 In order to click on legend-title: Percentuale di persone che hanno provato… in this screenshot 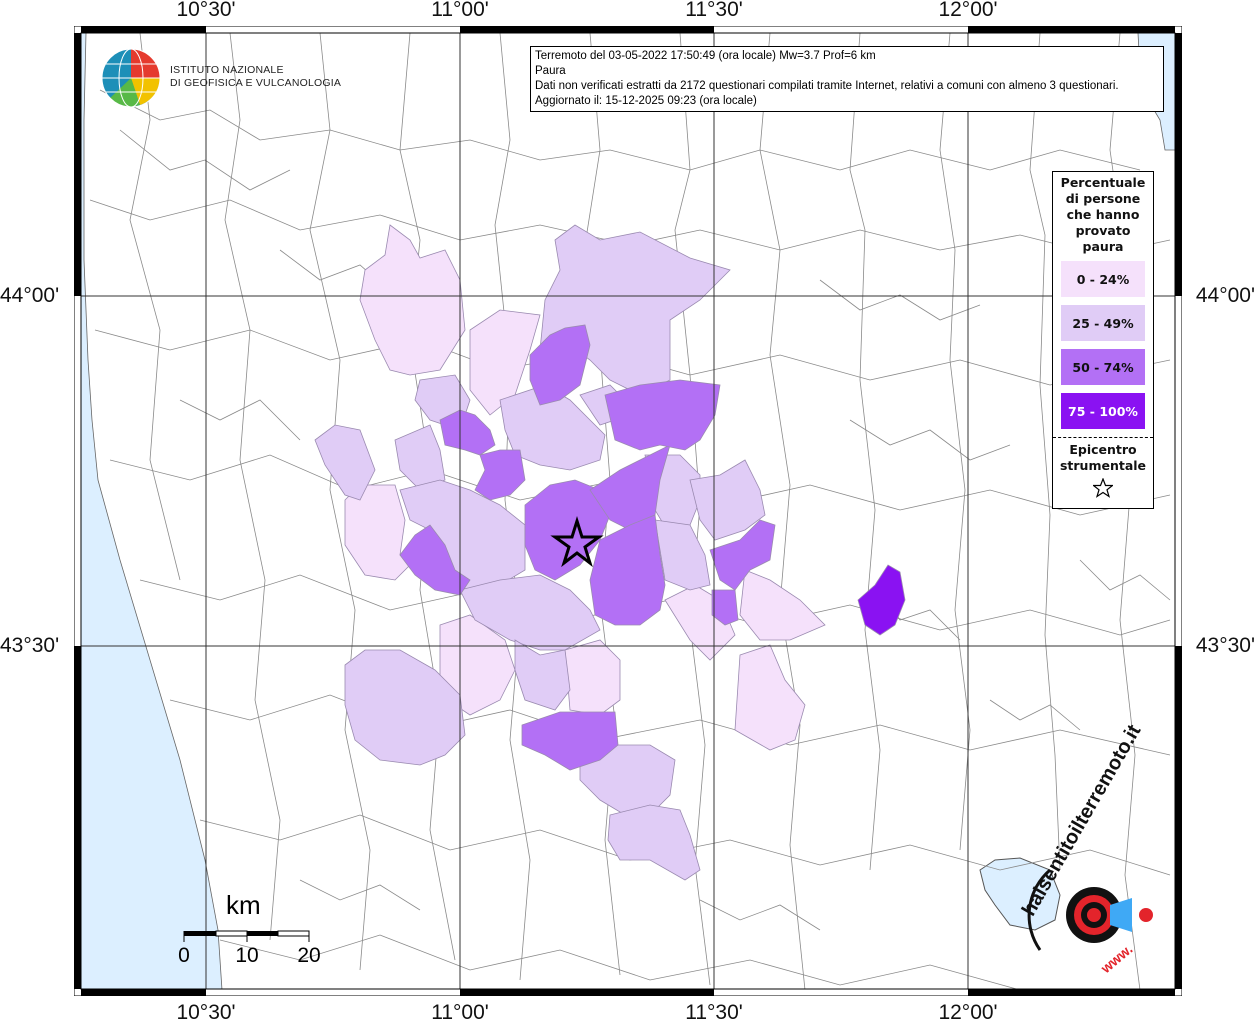, I will do `click(1103, 214)`.